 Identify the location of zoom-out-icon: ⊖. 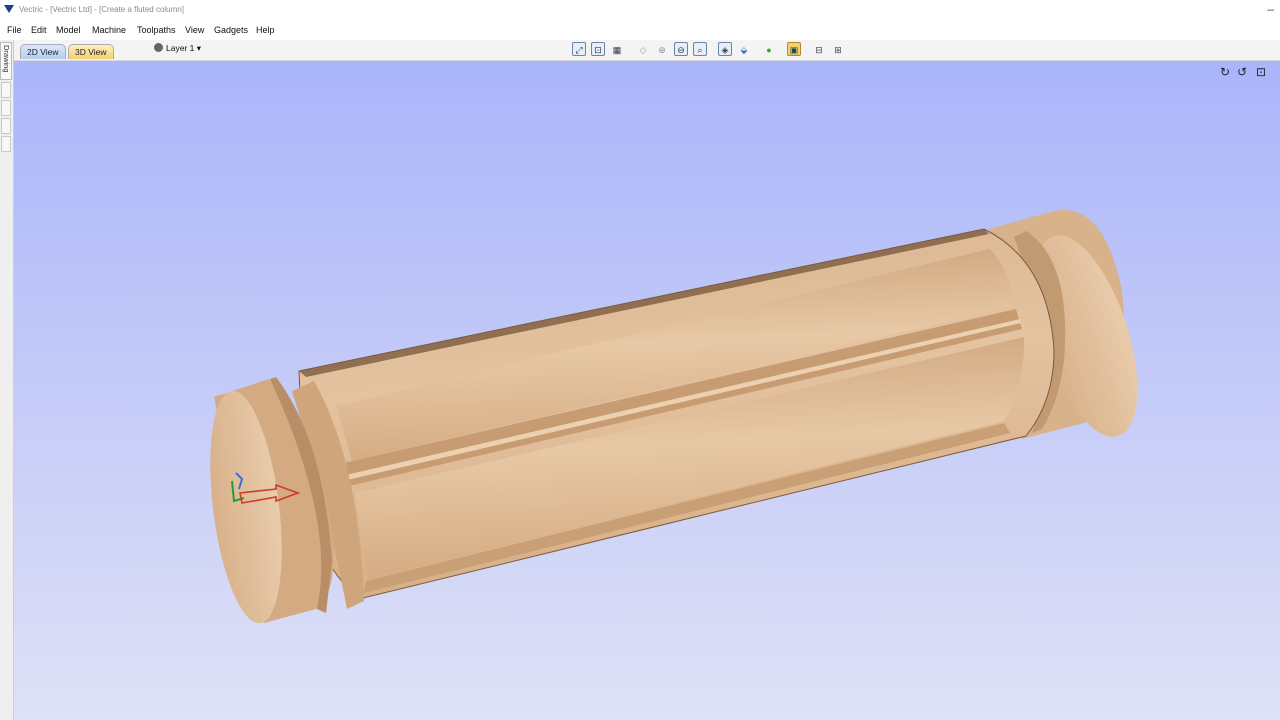
(681, 49).